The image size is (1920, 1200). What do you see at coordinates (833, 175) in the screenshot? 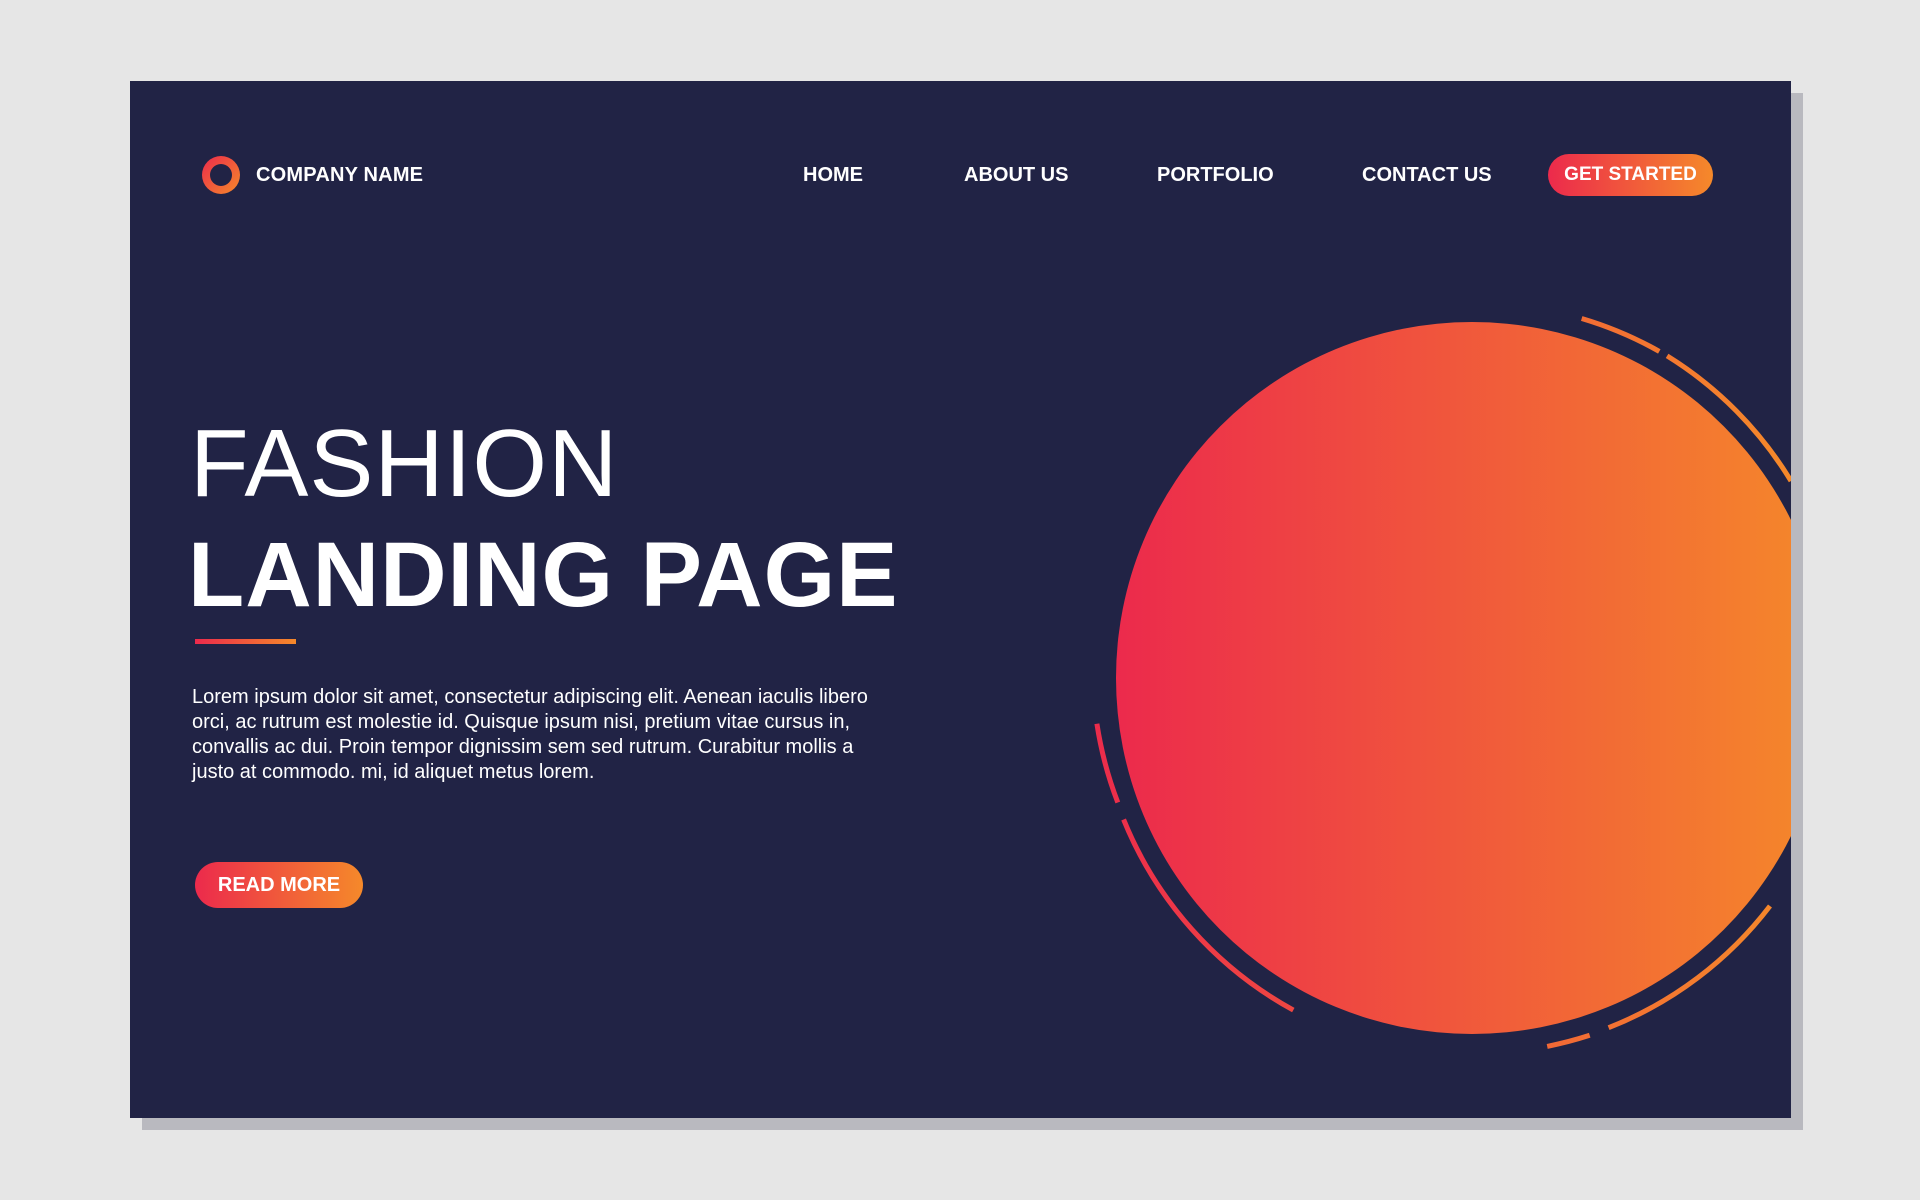
I see `nav-home: HOME` at bounding box center [833, 175].